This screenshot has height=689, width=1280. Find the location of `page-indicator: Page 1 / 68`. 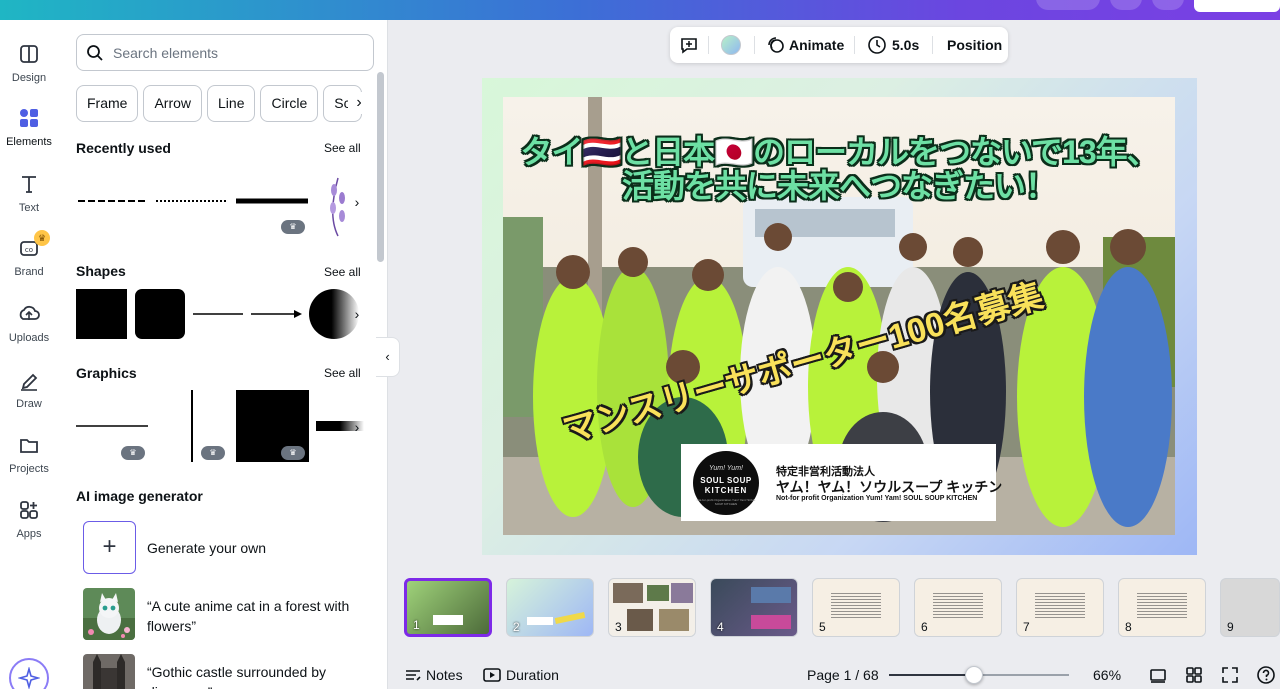

page-indicator: Page 1 / 68 is located at coordinates (843, 675).